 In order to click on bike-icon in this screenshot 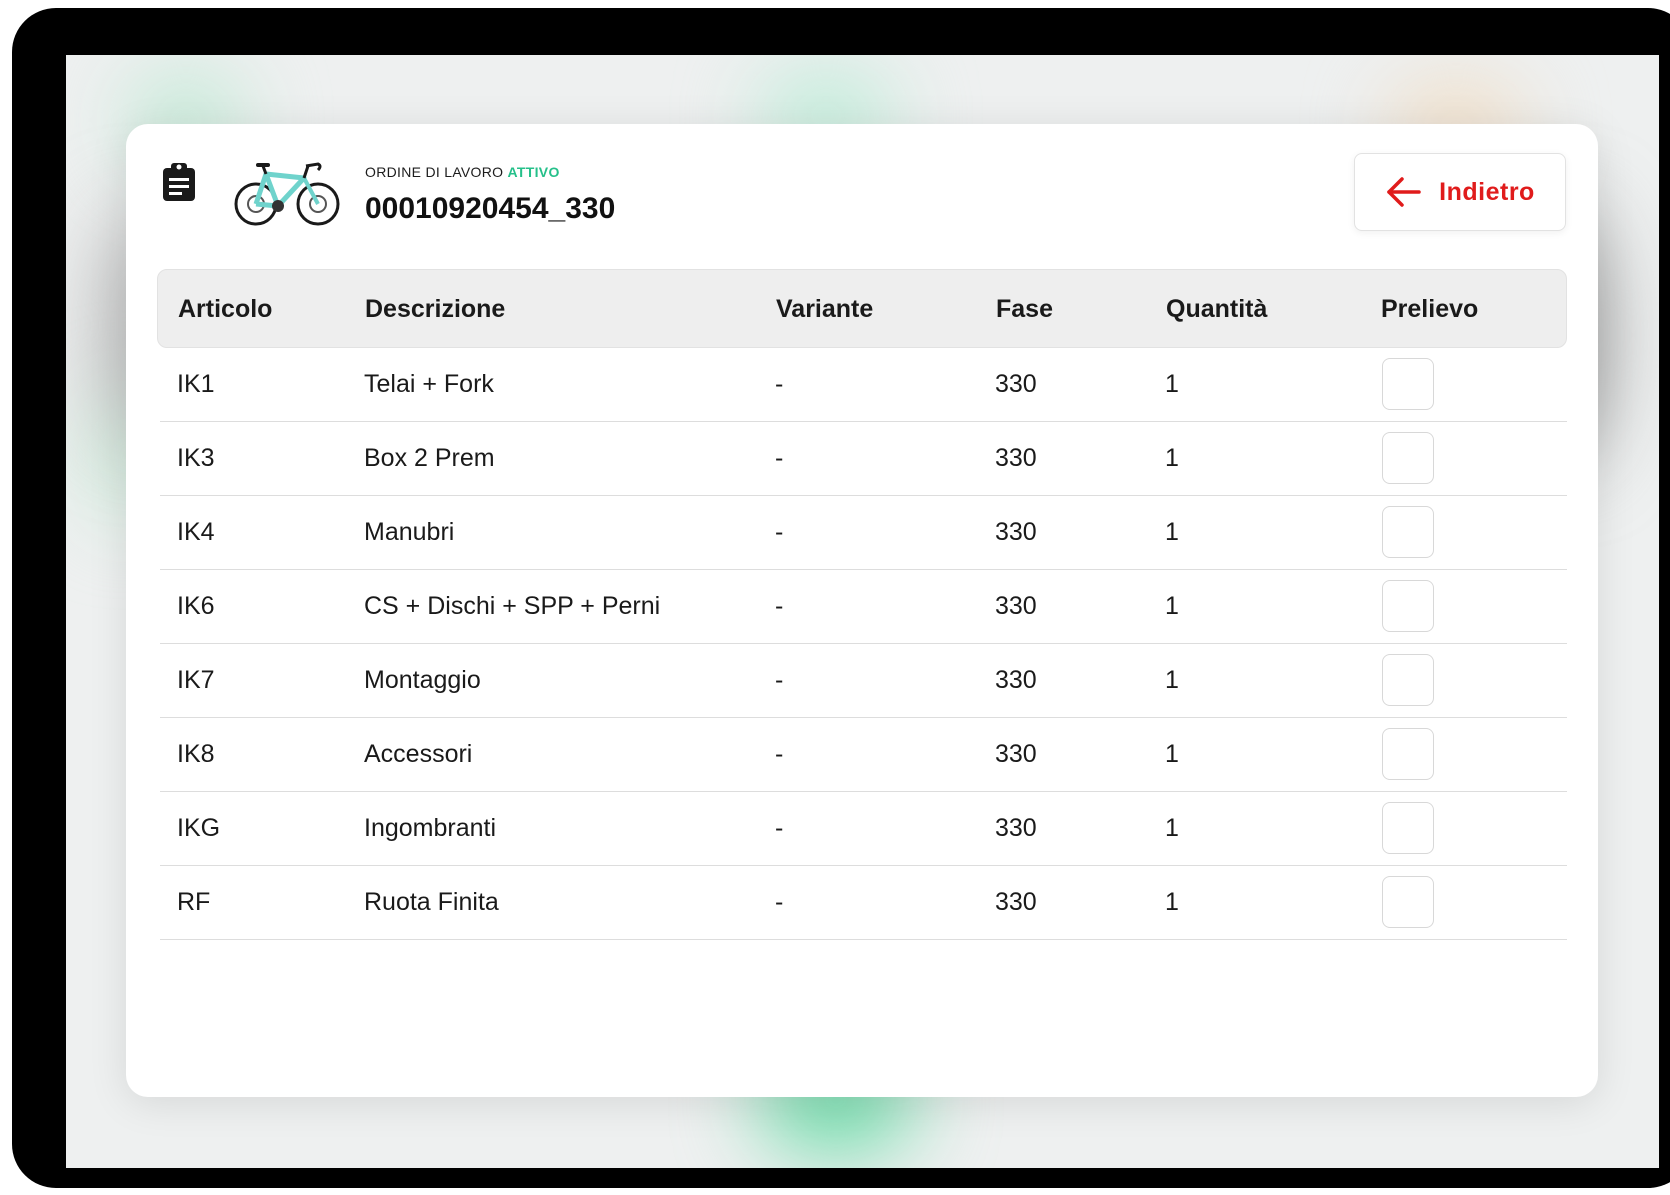, I will do `click(287, 194)`.